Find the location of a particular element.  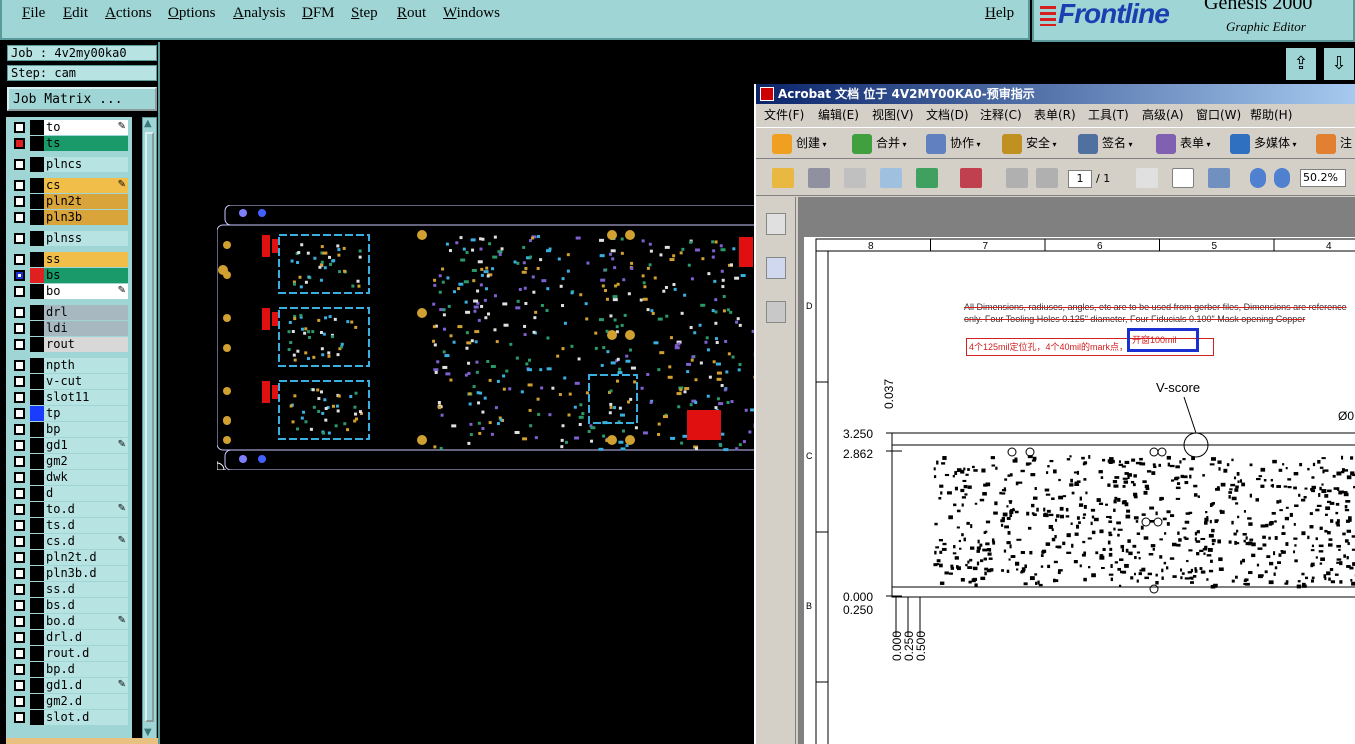

layer-name: ss is located at coordinates (86, 259).